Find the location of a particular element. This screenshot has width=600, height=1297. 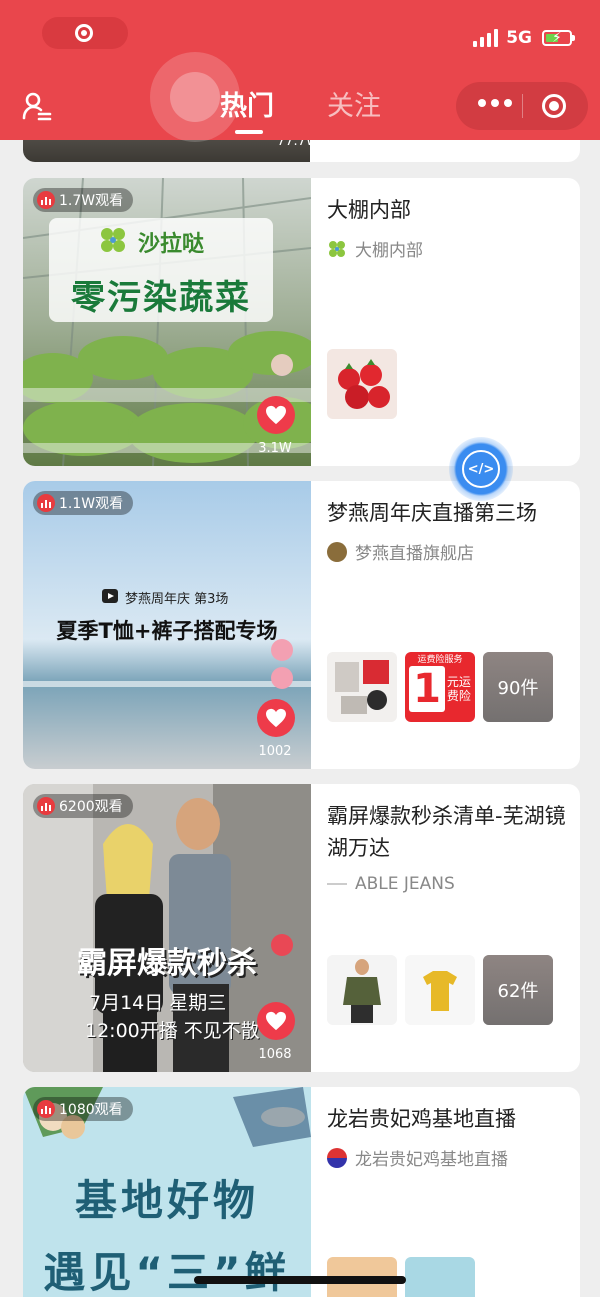

like-count: 1068 is located at coordinates (275, 1054).